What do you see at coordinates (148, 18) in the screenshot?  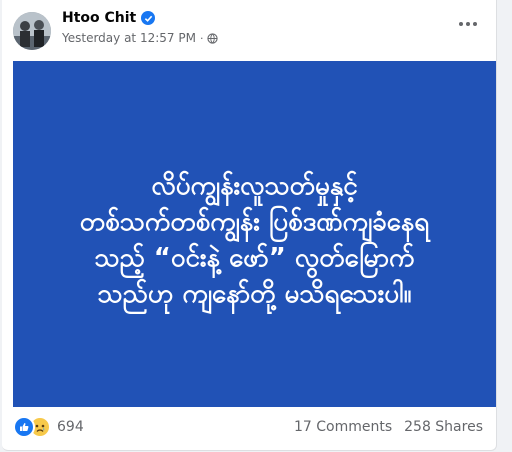 I see `verified-badge-icon` at bounding box center [148, 18].